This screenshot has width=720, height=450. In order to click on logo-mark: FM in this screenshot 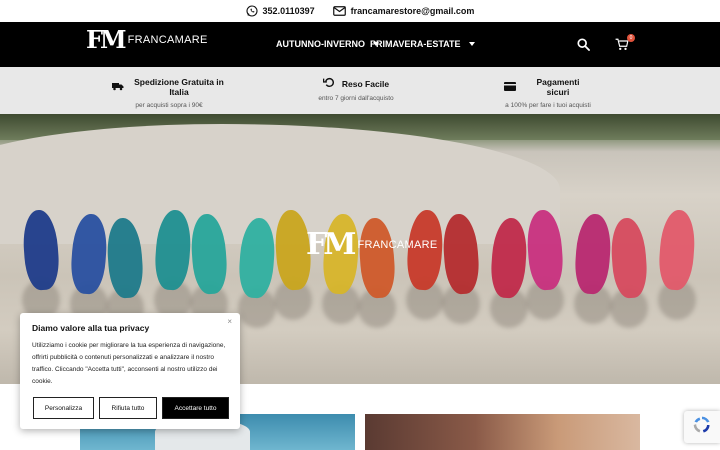, I will do `click(106, 39)`.